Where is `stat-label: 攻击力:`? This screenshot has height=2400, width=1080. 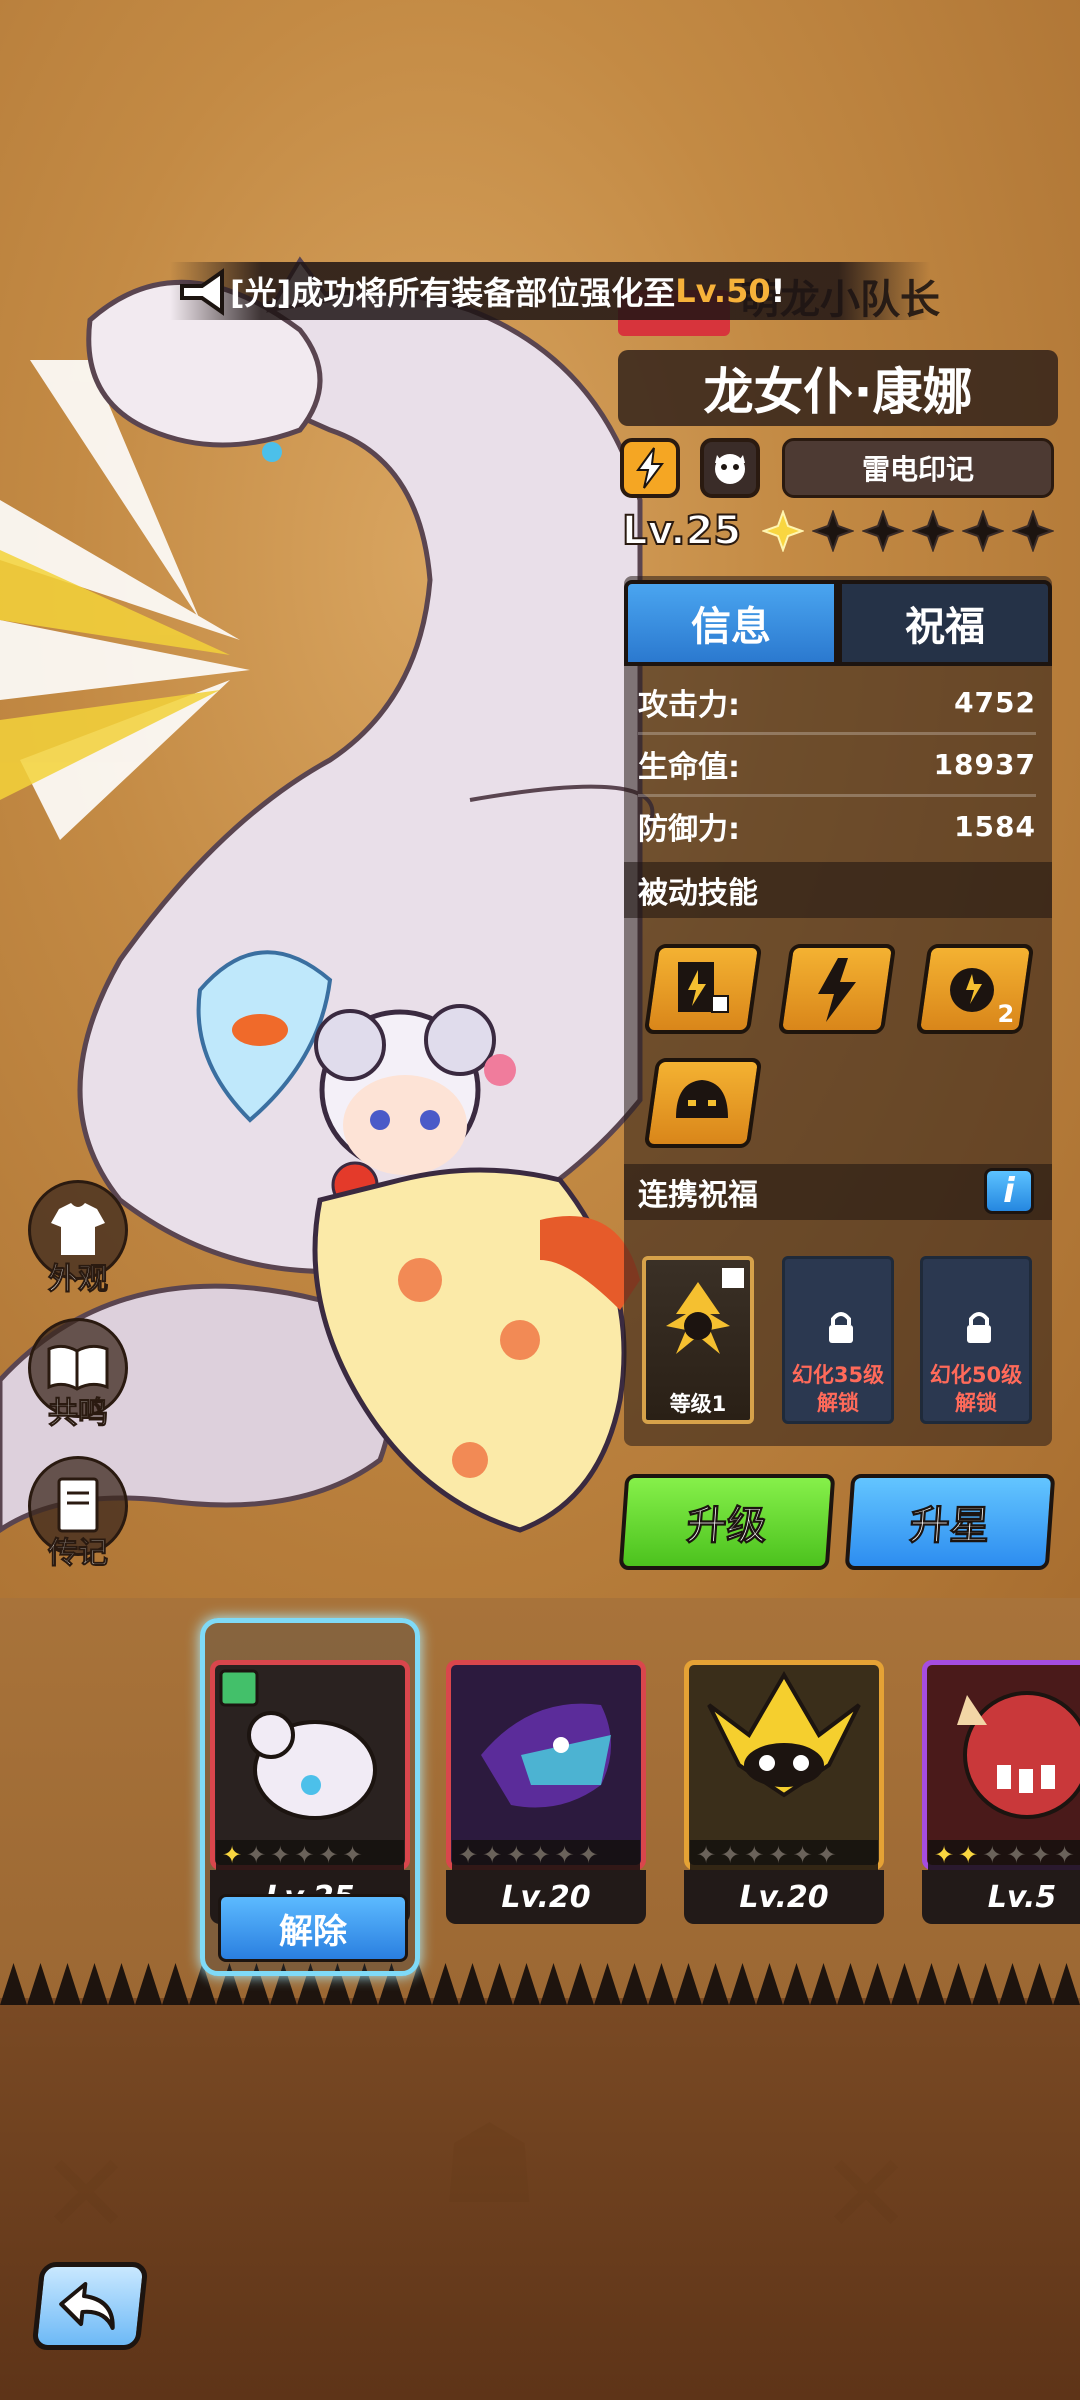
stat-label: 攻击力: is located at coordinates (689, 705).